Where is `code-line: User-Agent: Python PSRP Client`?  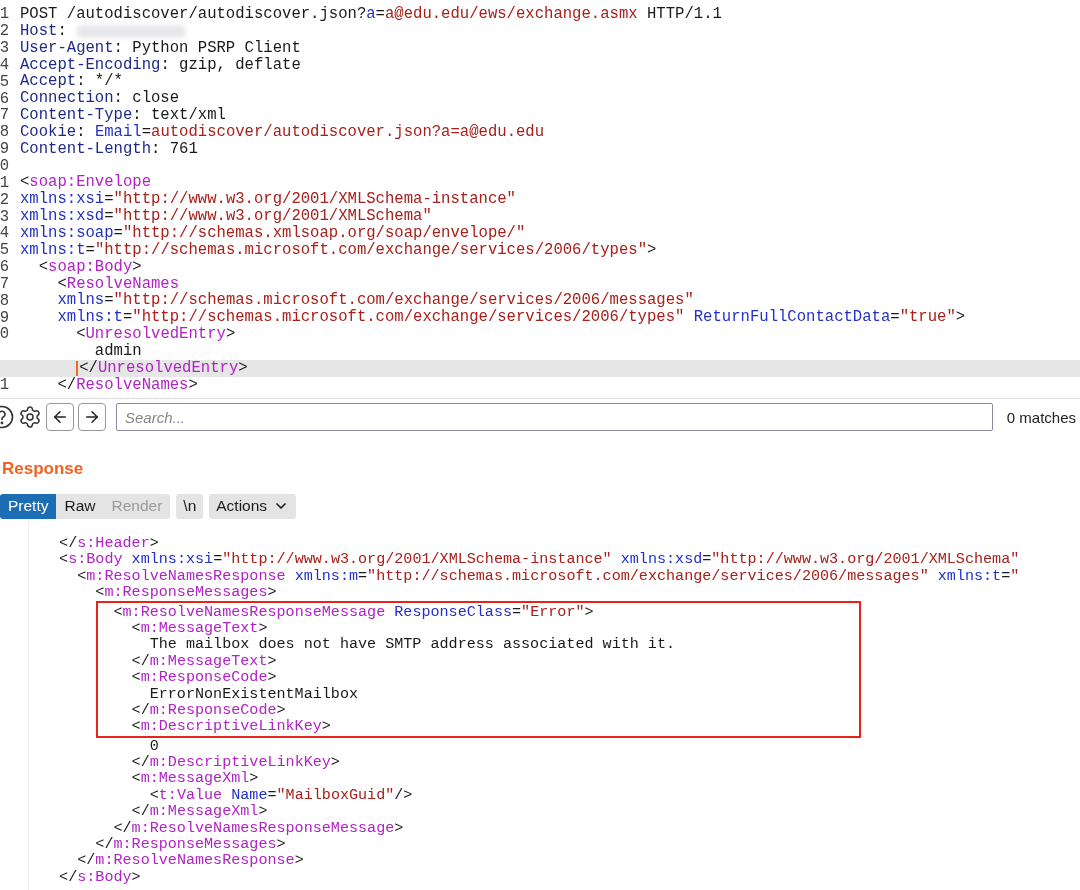
code-line: User-Agent: Python PSRP Client is located at coordinates (160, 48).